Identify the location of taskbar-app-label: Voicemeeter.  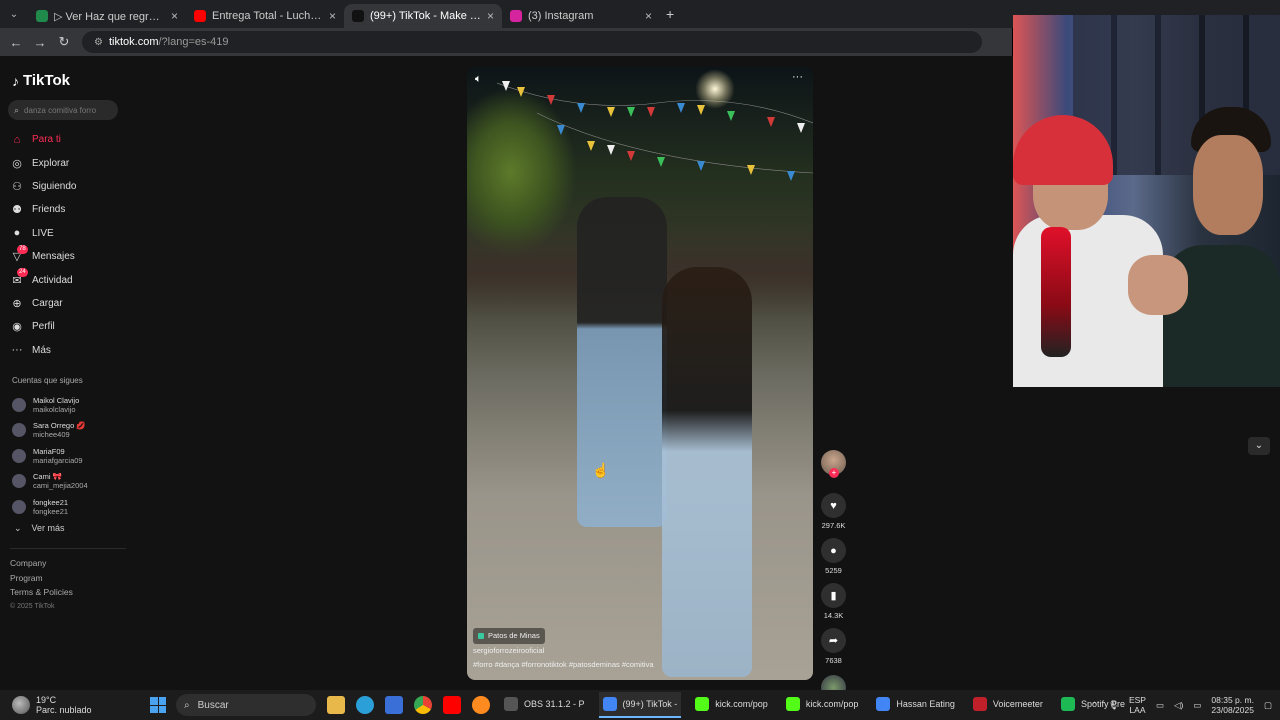
(1017, 704).